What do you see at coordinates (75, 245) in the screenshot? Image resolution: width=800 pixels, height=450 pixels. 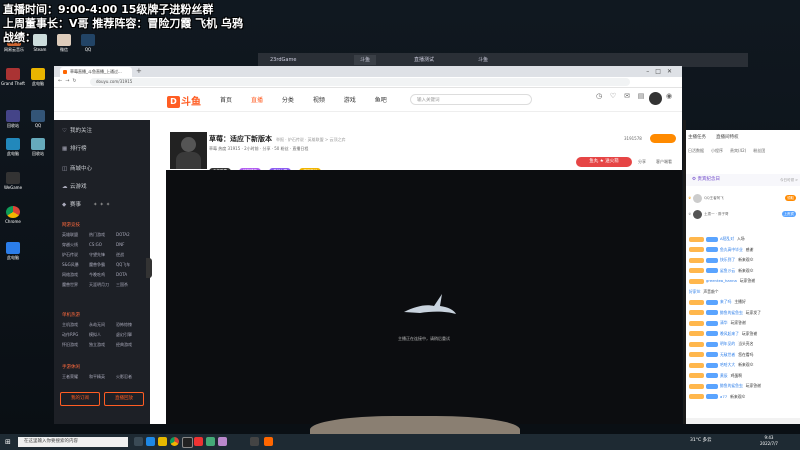 I see `game-link: 穿越火线` at bounding box center [75, 245].